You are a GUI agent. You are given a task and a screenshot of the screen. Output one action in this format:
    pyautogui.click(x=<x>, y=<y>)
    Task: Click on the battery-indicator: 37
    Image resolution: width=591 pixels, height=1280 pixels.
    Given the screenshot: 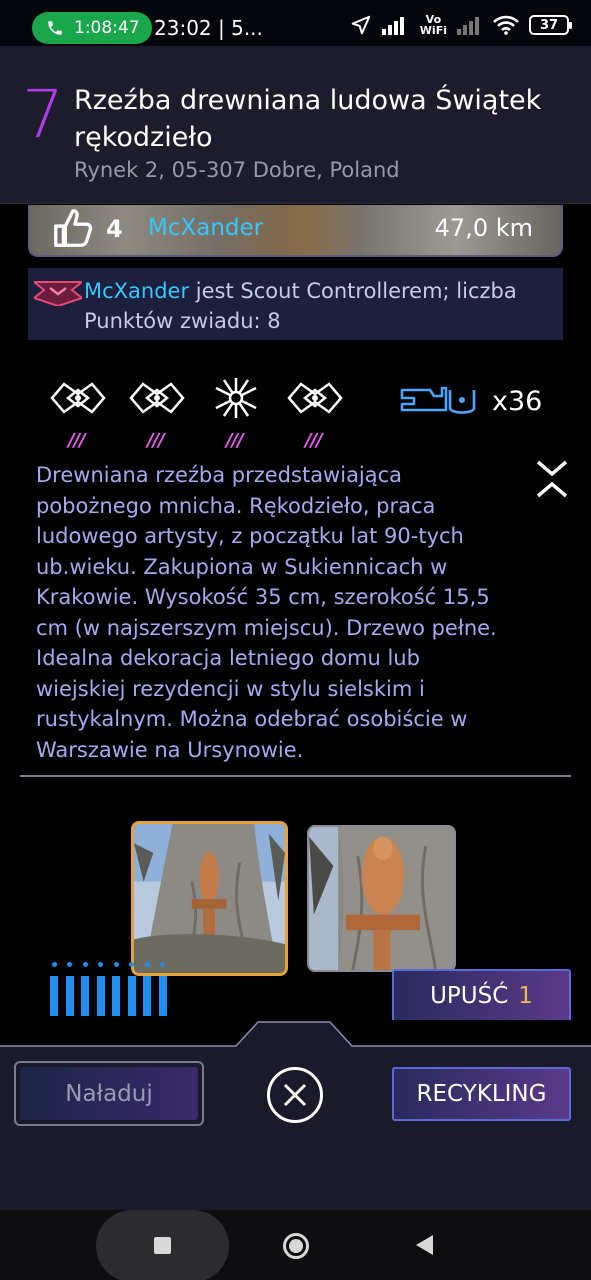 What is the action you would take?
    pyautogui.click(x=550, y=25)
    